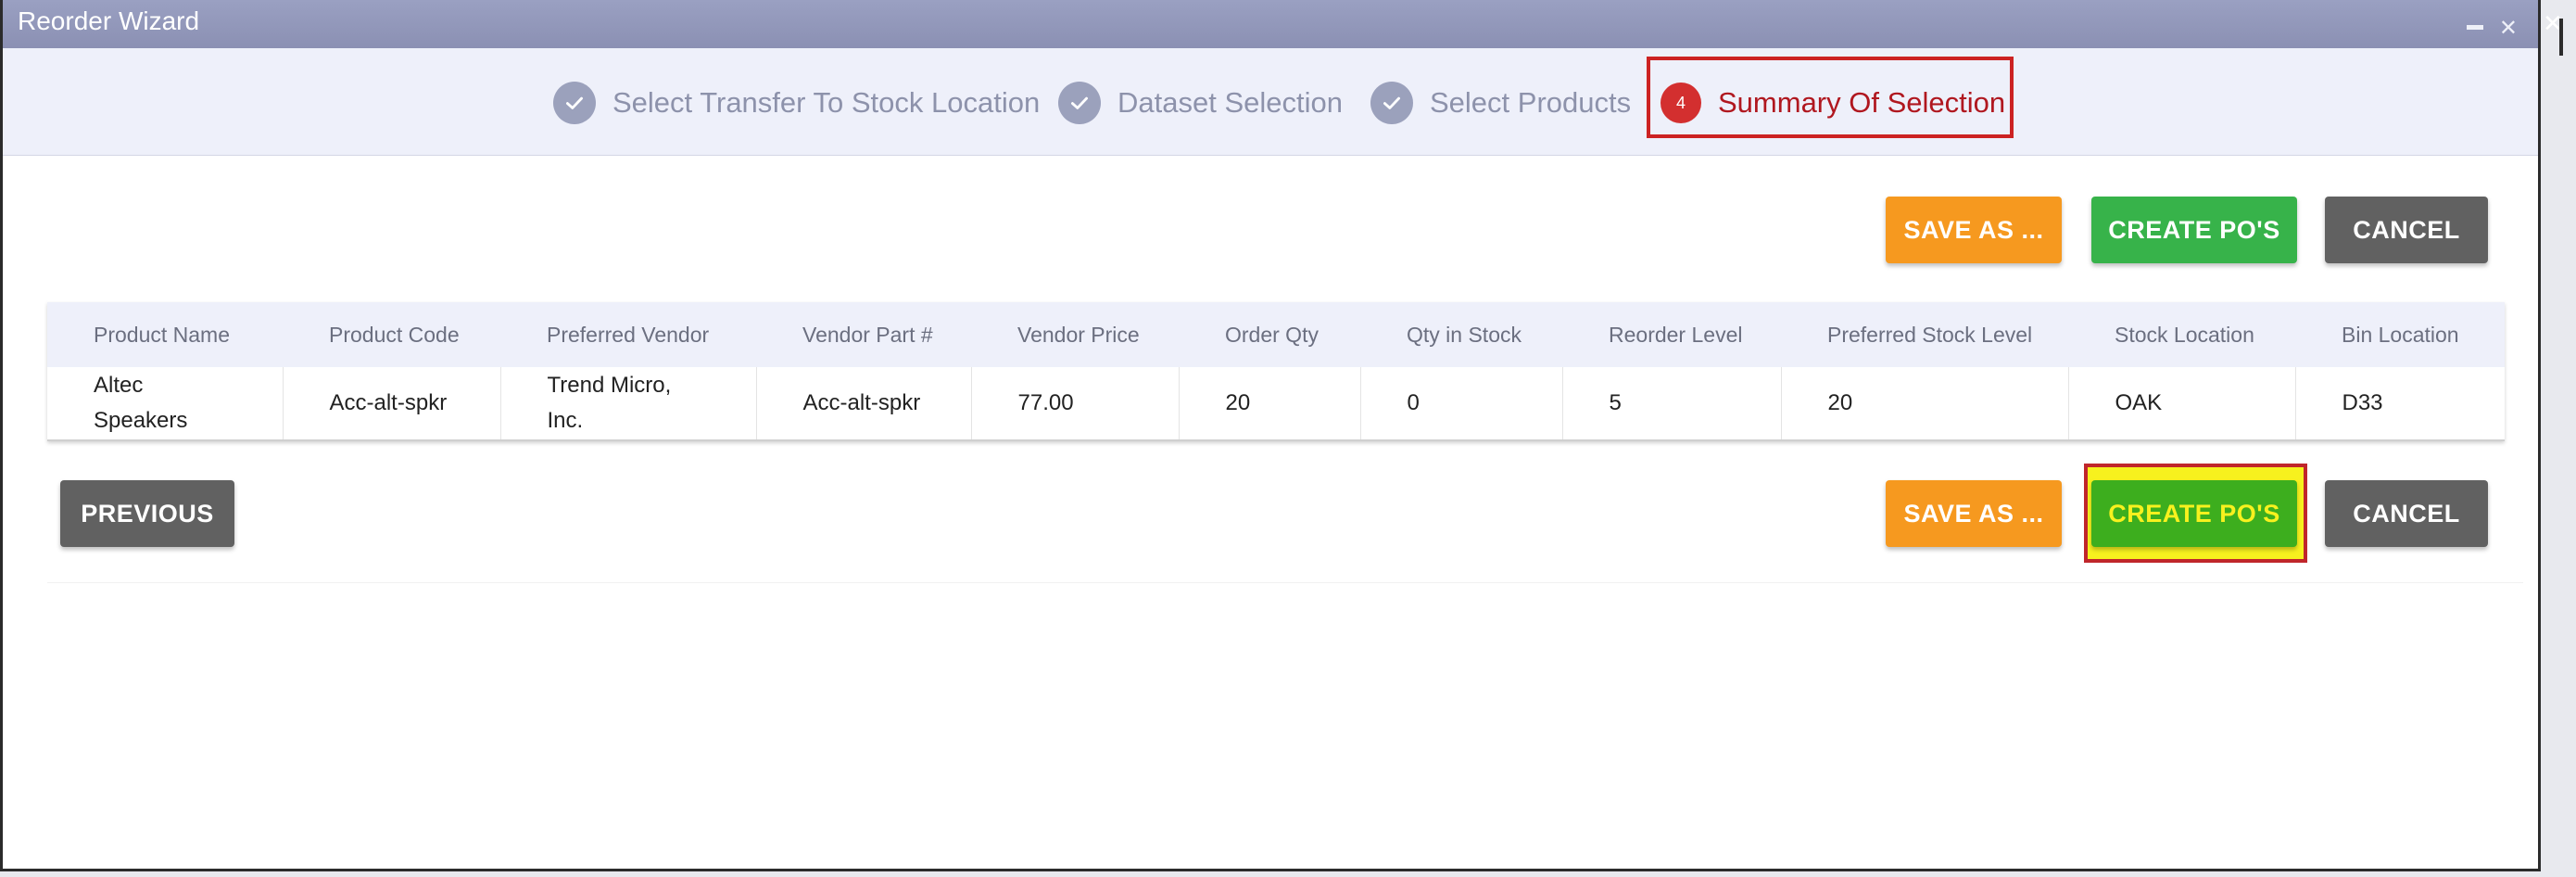  I want to click on cancel-button-bottom: CANCEL, so click(2406, 513).